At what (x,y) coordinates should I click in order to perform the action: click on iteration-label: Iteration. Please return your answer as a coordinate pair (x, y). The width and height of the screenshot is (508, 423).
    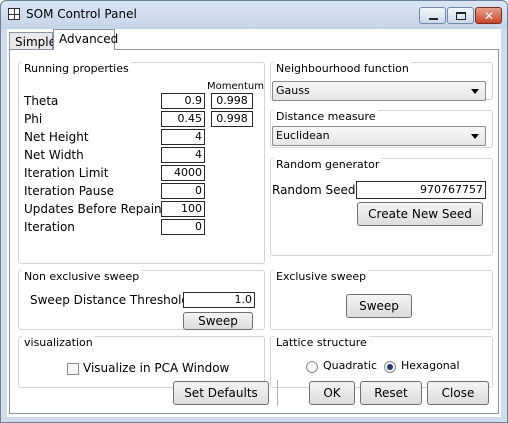
    Looking at the image, I should click on (49, 227).